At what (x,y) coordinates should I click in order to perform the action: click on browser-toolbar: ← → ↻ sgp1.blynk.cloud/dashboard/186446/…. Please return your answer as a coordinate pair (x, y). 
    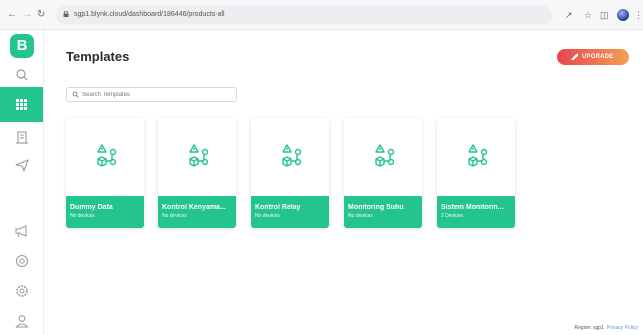
    Looking at the image, I should click on (321, 15).